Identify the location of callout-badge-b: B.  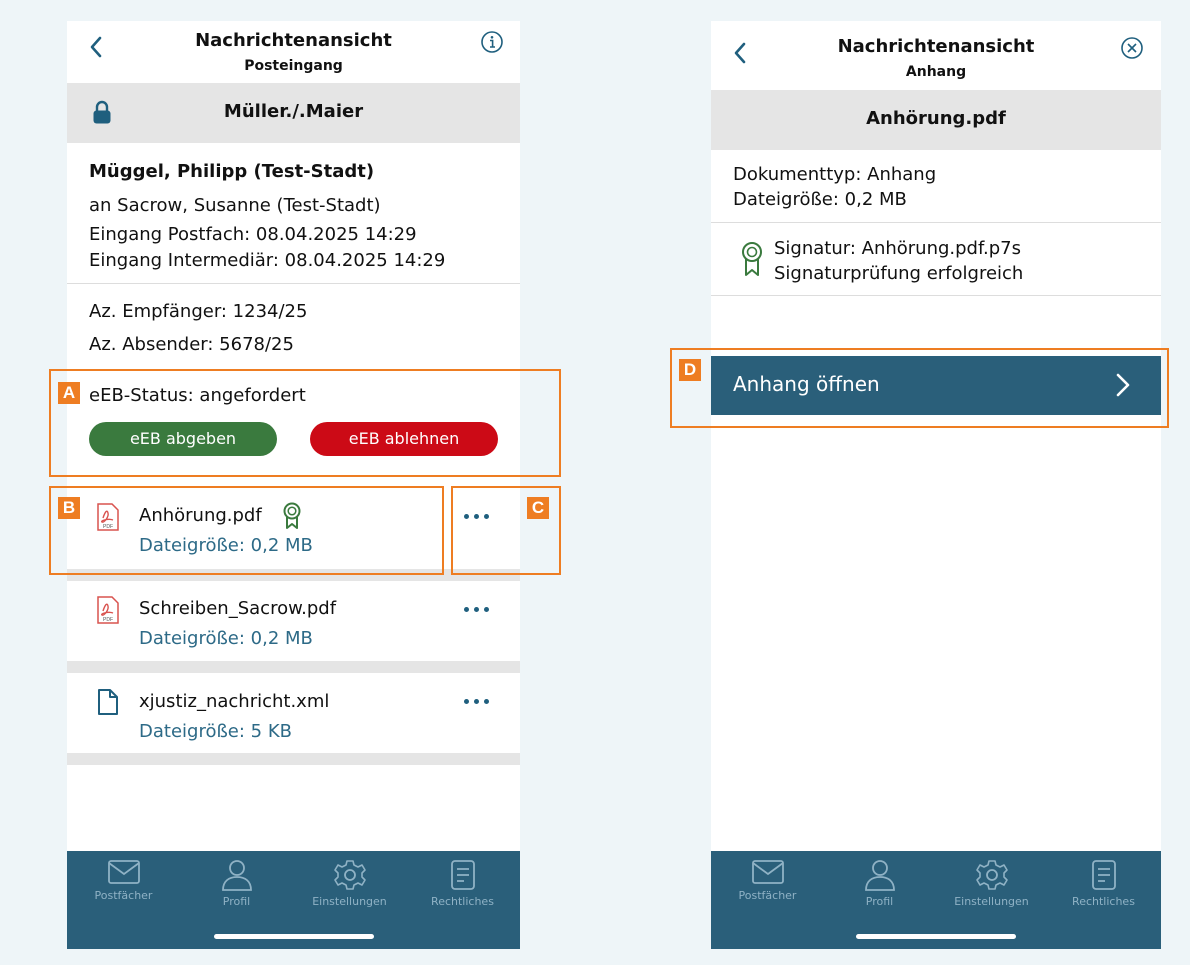
(69, 508).